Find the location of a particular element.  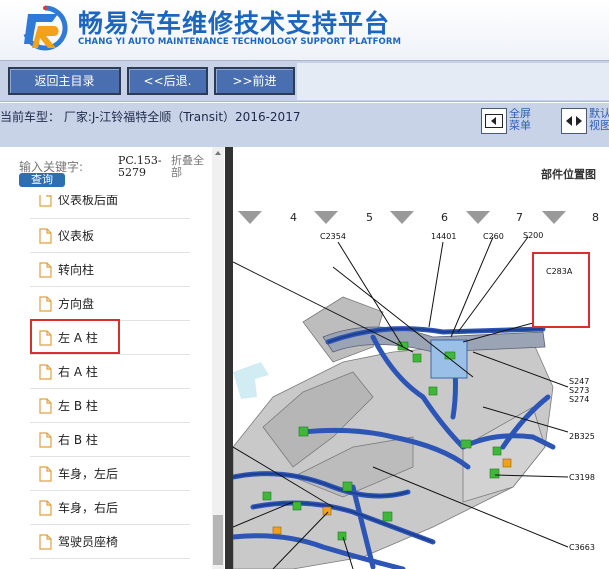

tree-item: 仪表板后面 is located at coordinates (110, 207).